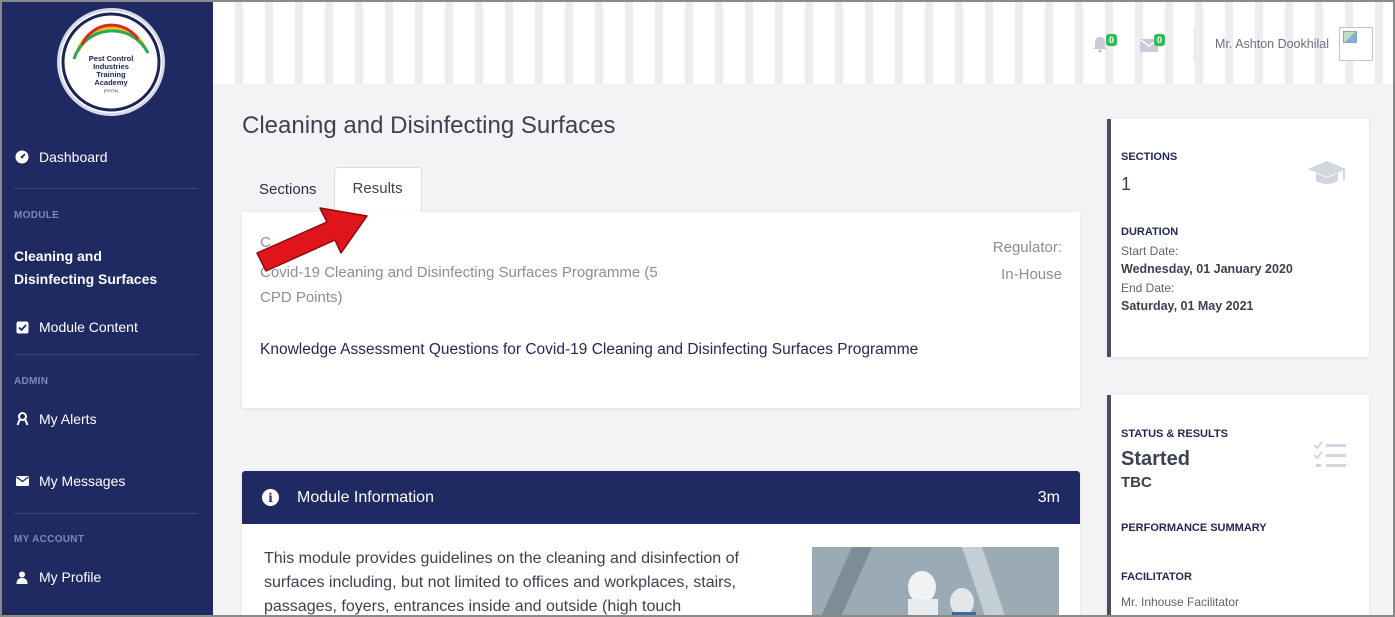 This screenshot has width=1395, height=617. I want to click on sidebar-item-my-messages: My Messages, so click(69, 481).